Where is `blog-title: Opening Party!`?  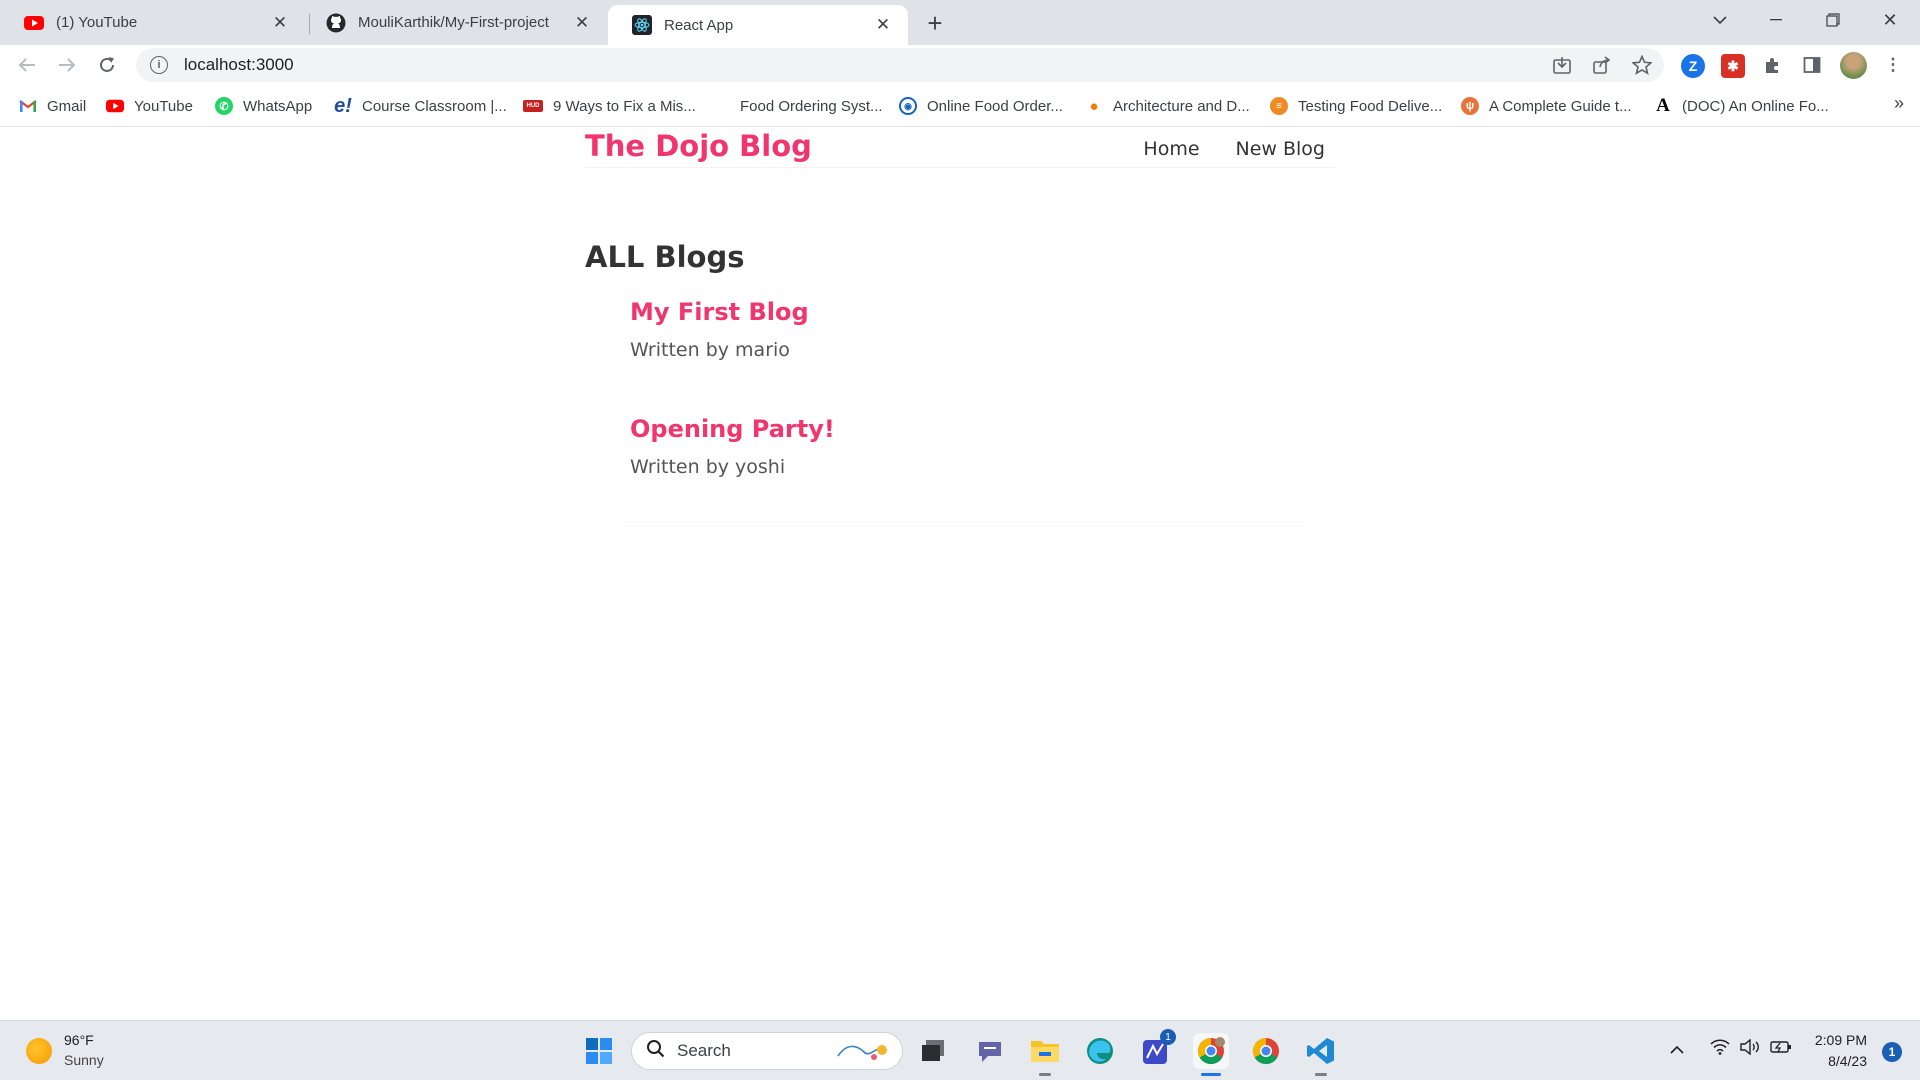 blog-title: Opening Party! is located at coordinates (732, 429).